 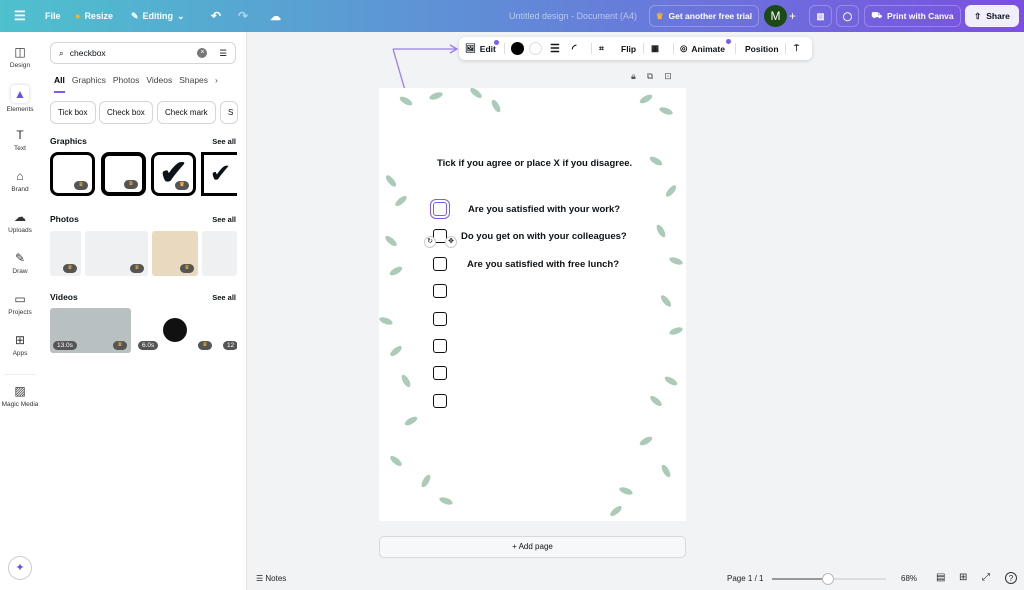 What do you see at coordinates (90, 330) in the screenshot?
I see `video-item: 13.0s ♛` at bounding box center [90, 330].